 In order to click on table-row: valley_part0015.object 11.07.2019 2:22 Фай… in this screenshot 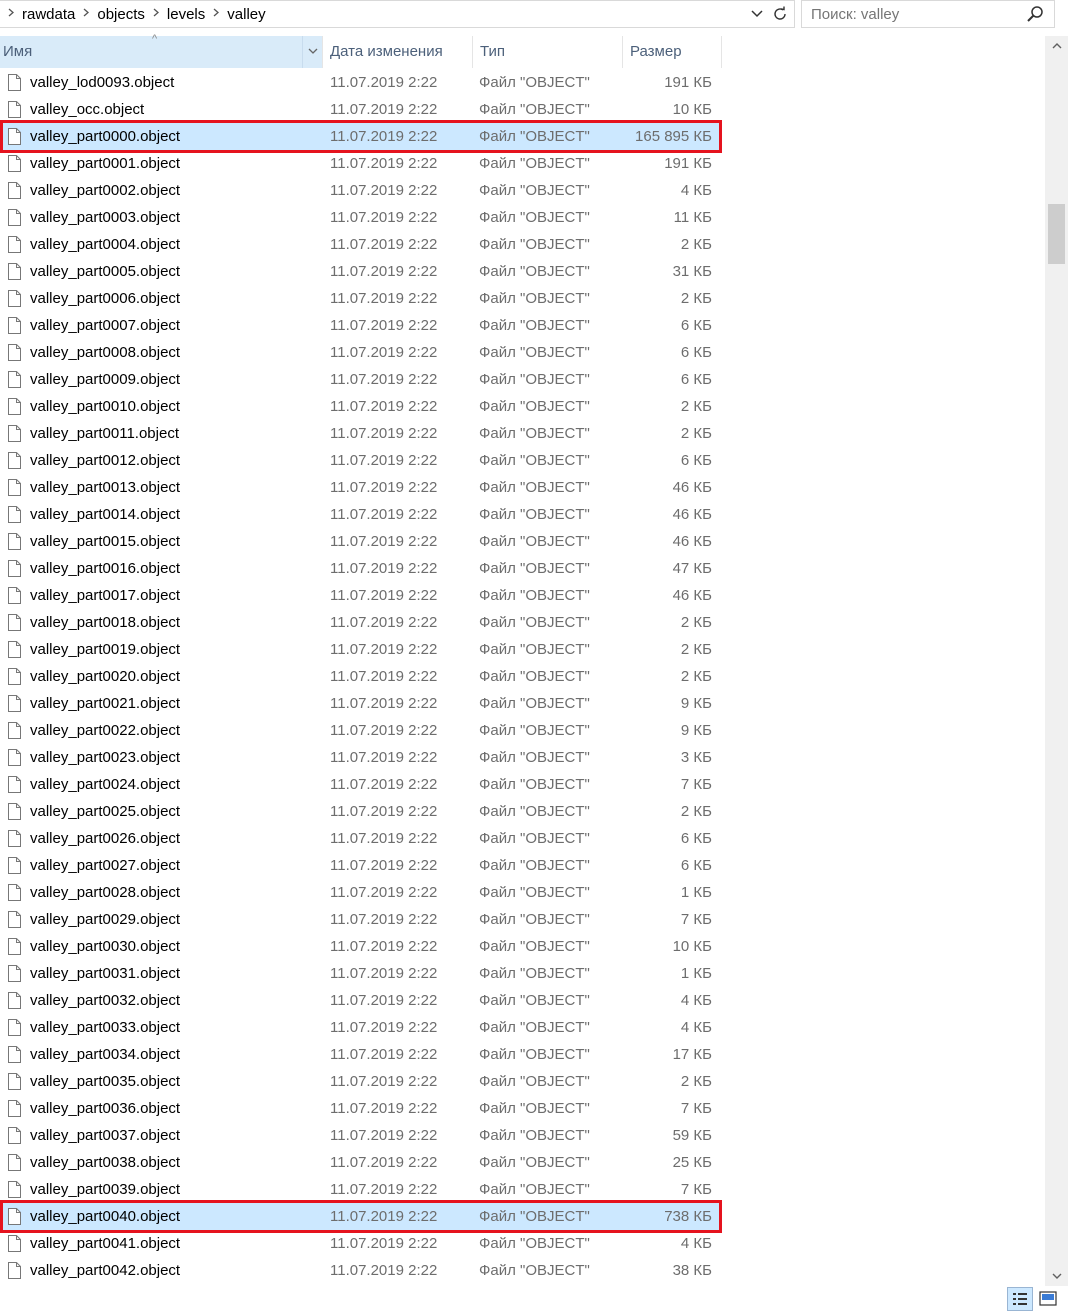, I will do `click(361, 541)`.